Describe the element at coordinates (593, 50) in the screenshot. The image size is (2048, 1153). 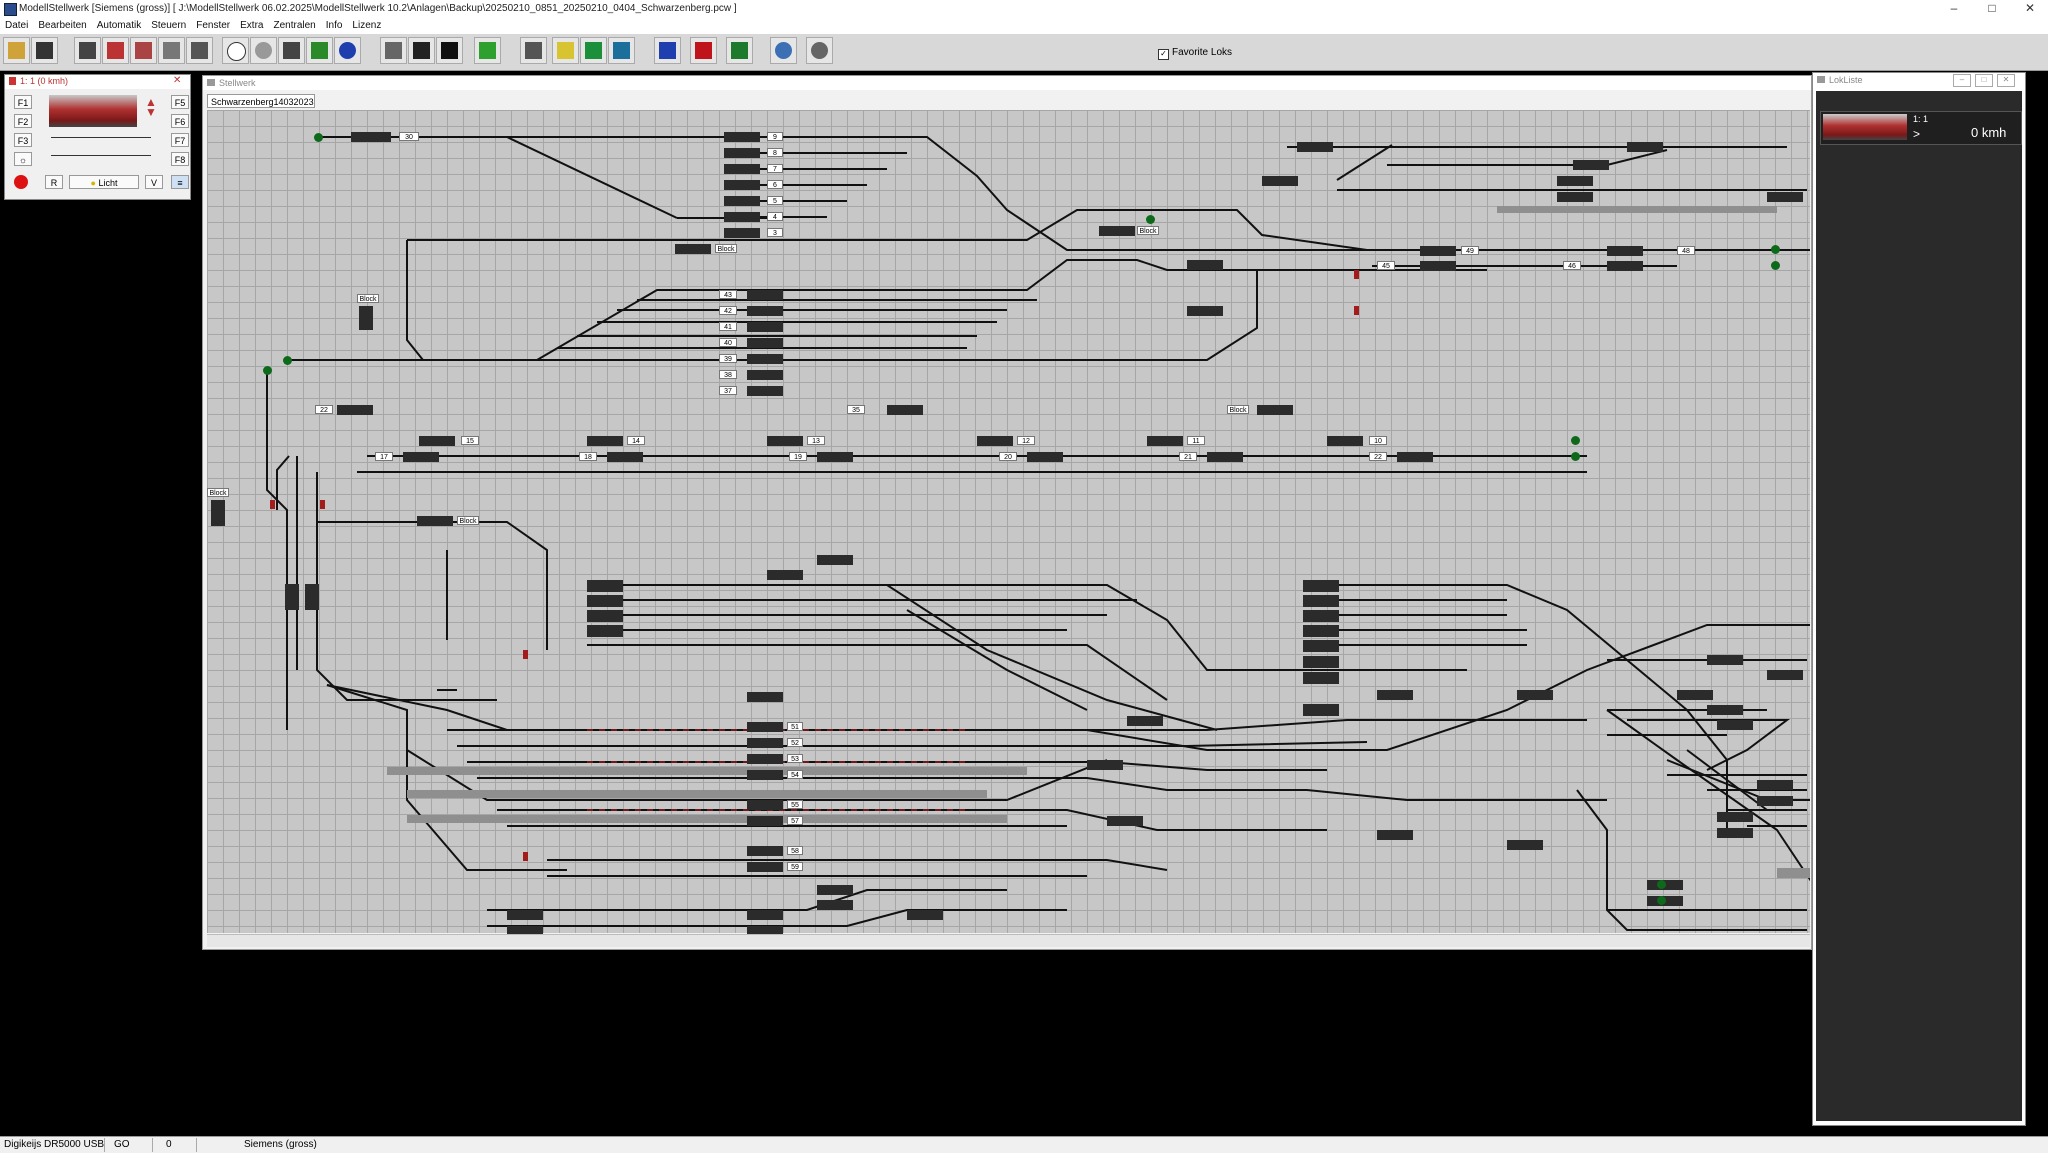
I see `table-button` at that location.